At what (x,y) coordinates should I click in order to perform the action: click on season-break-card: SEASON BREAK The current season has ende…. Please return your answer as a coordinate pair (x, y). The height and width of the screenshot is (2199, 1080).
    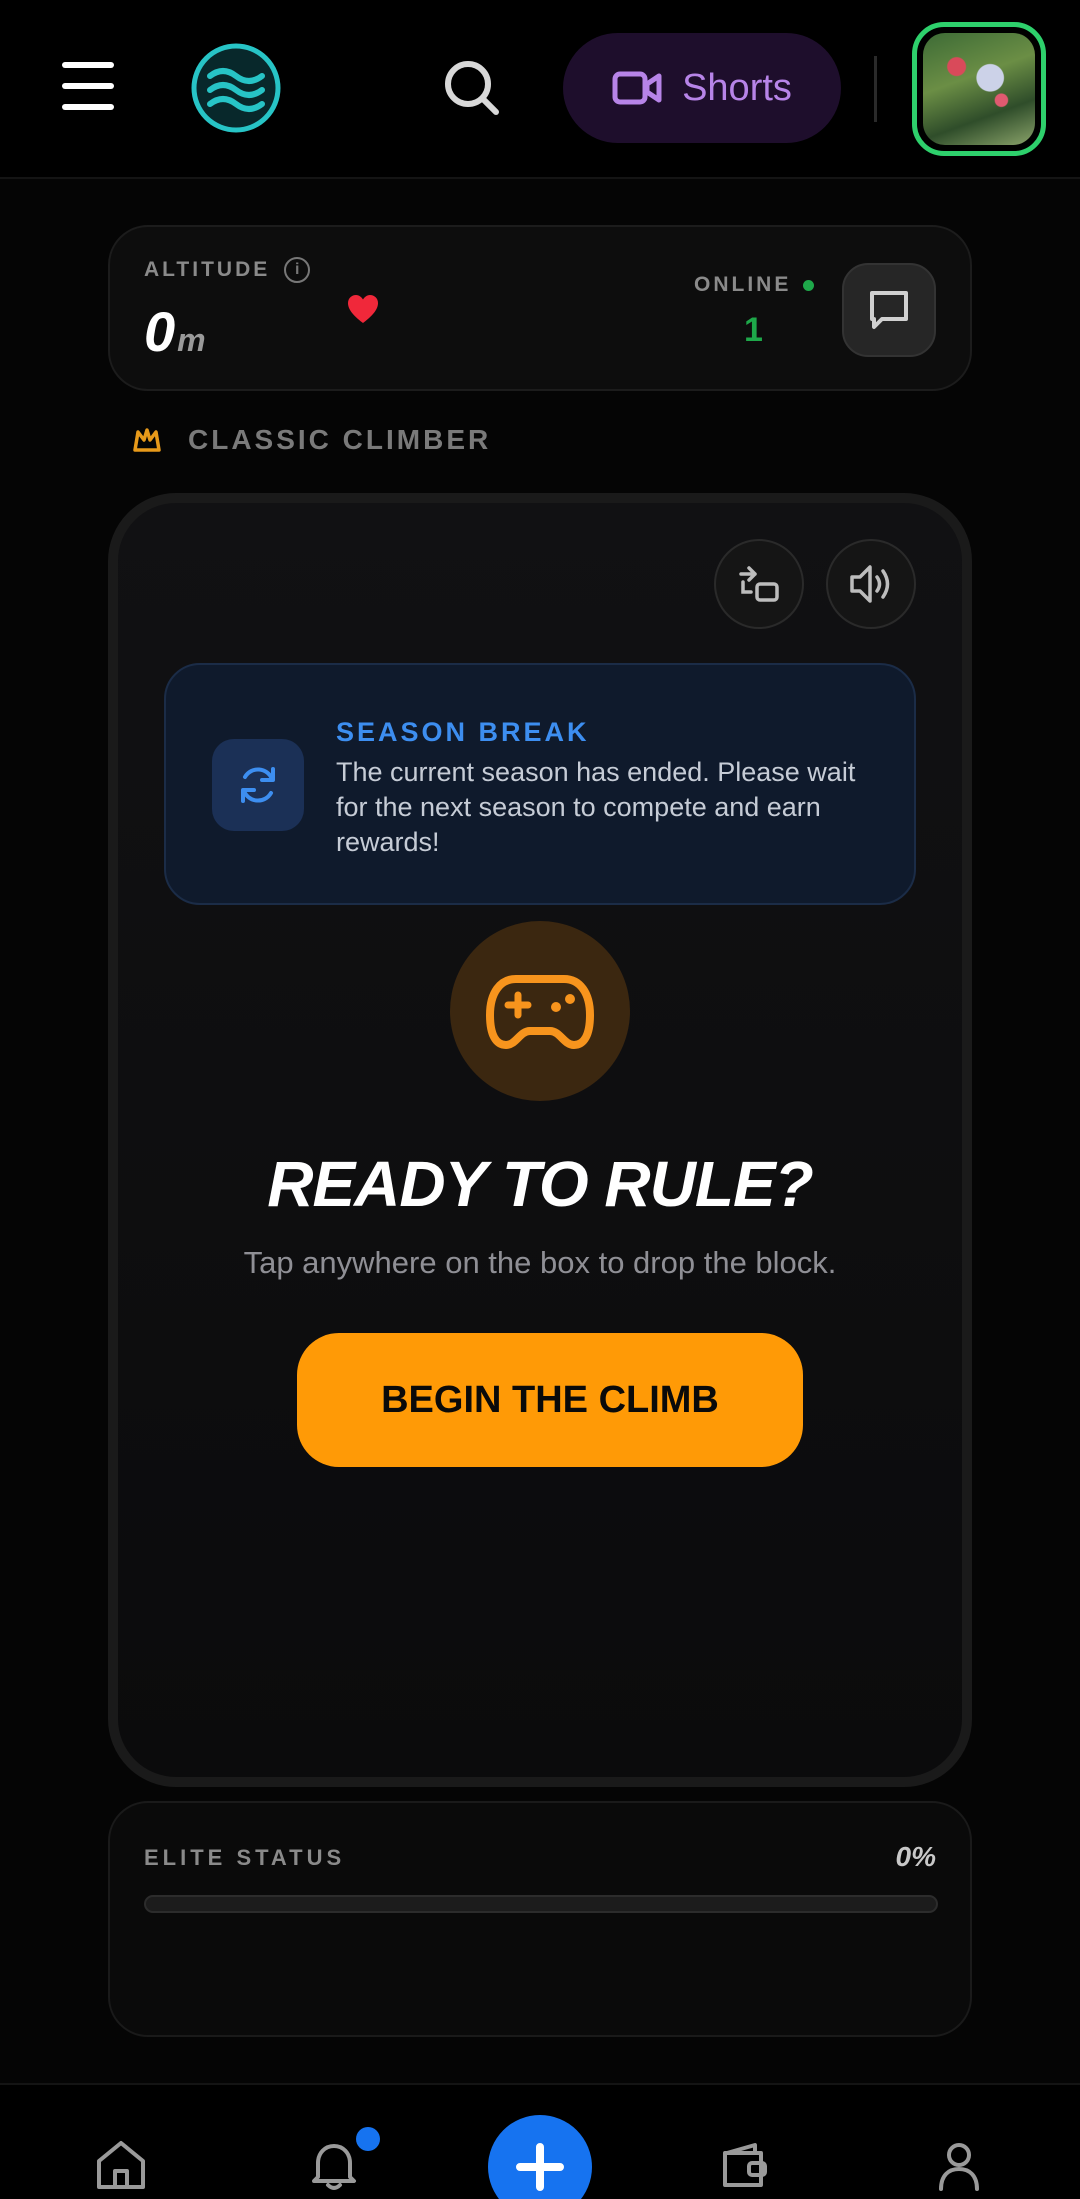
    Looking at the image, I should click on (540, 784).